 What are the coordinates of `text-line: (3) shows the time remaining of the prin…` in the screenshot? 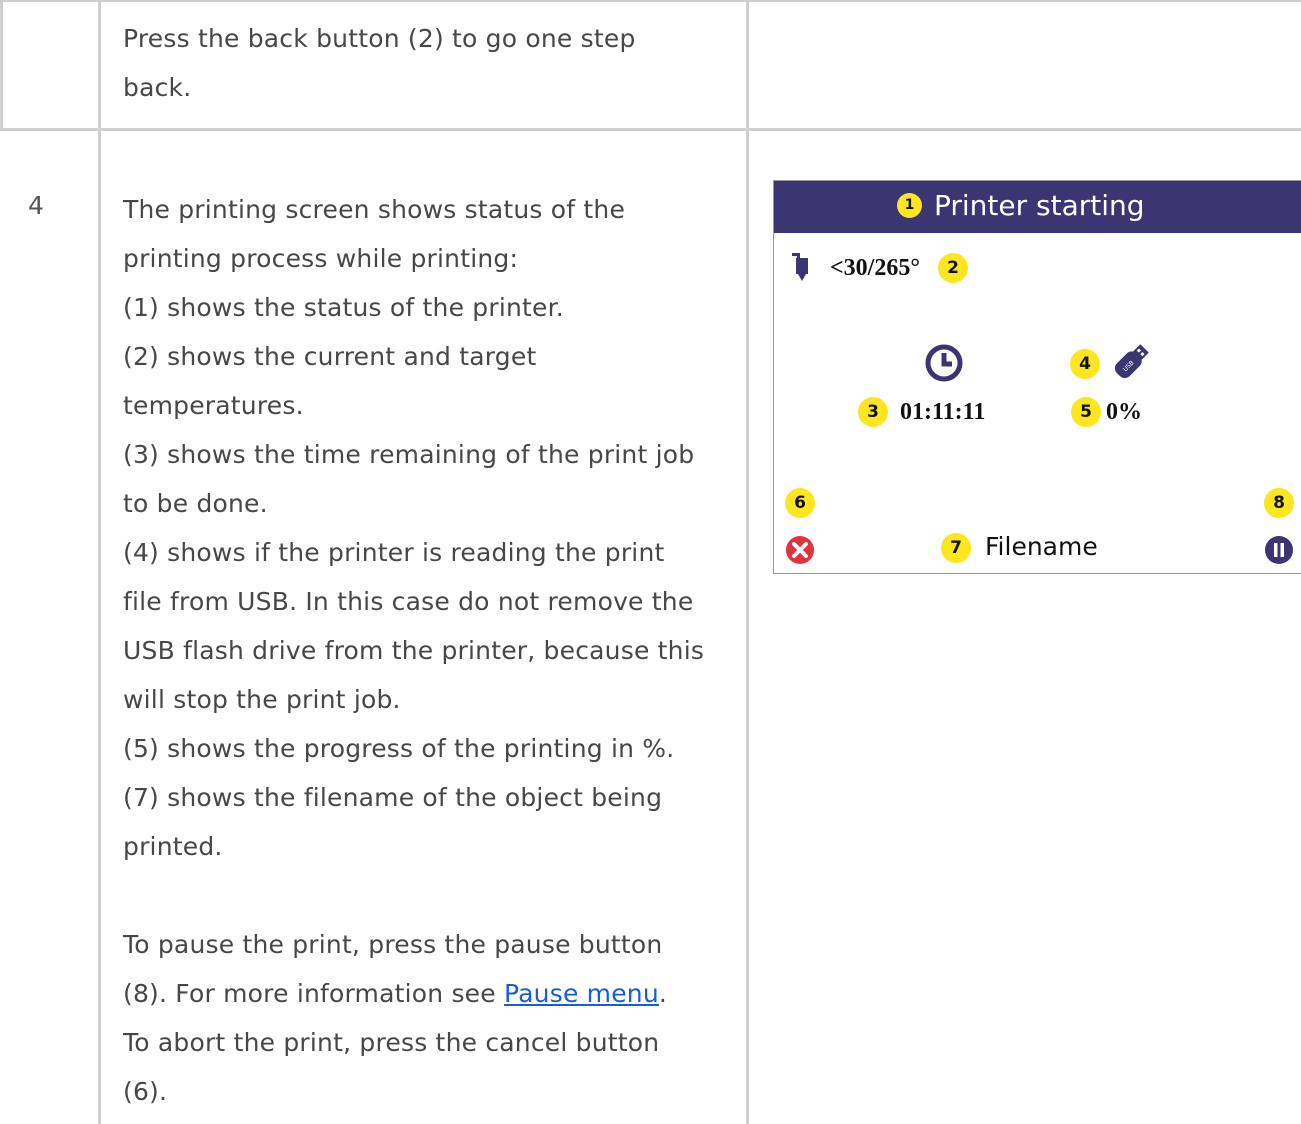 It's located at (409, 454).